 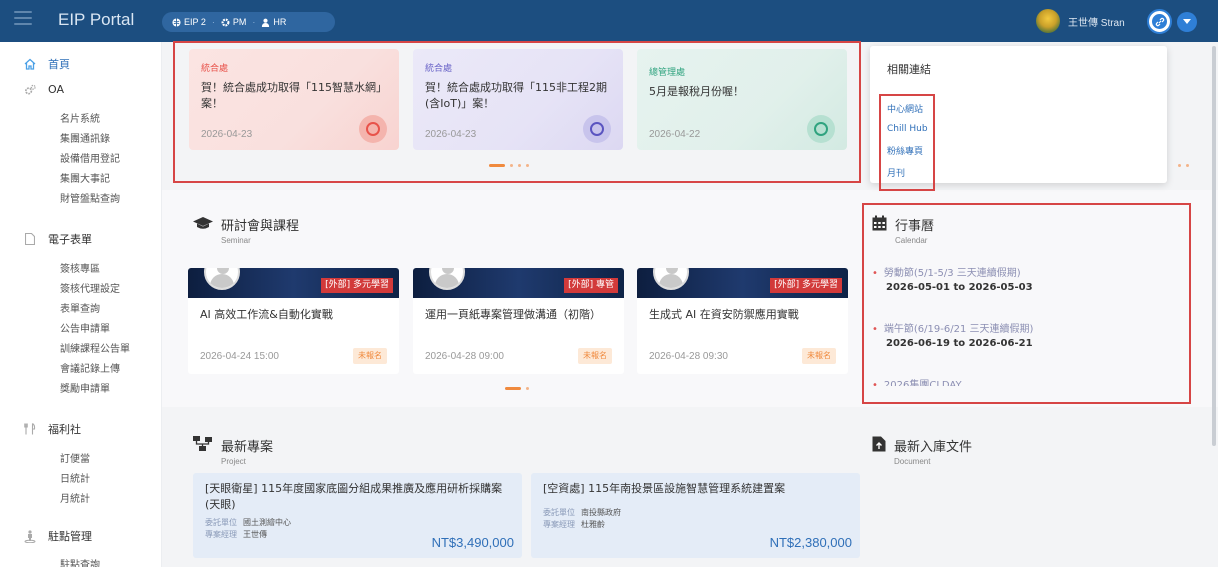 I want to click on system-eip-link: EIP 2, so click(x=189, y=22).